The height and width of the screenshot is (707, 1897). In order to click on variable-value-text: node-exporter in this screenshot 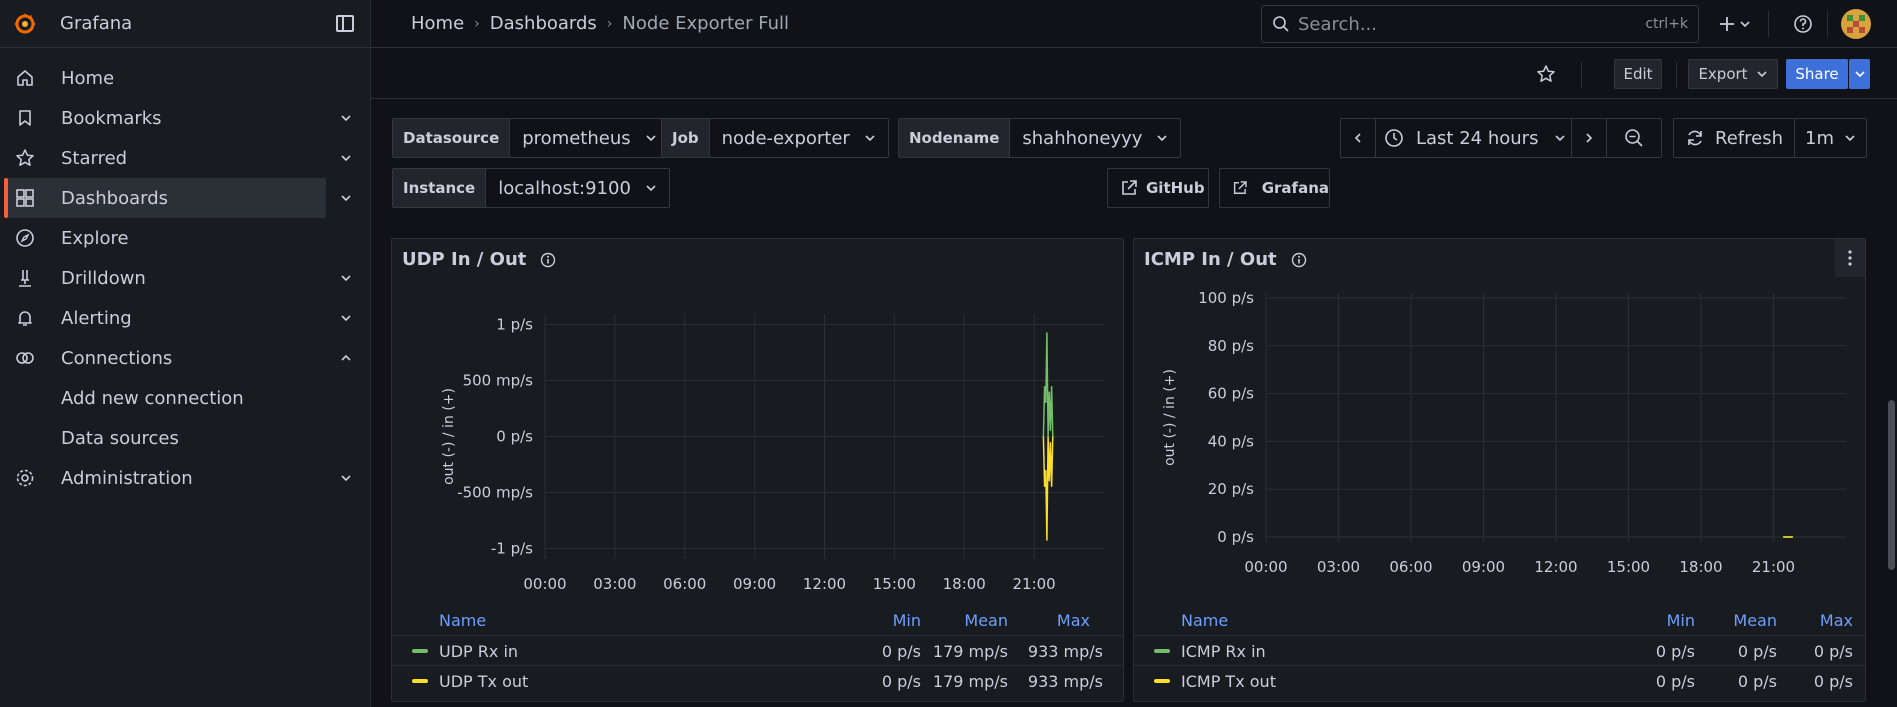, I will do `click(785, 138)`.